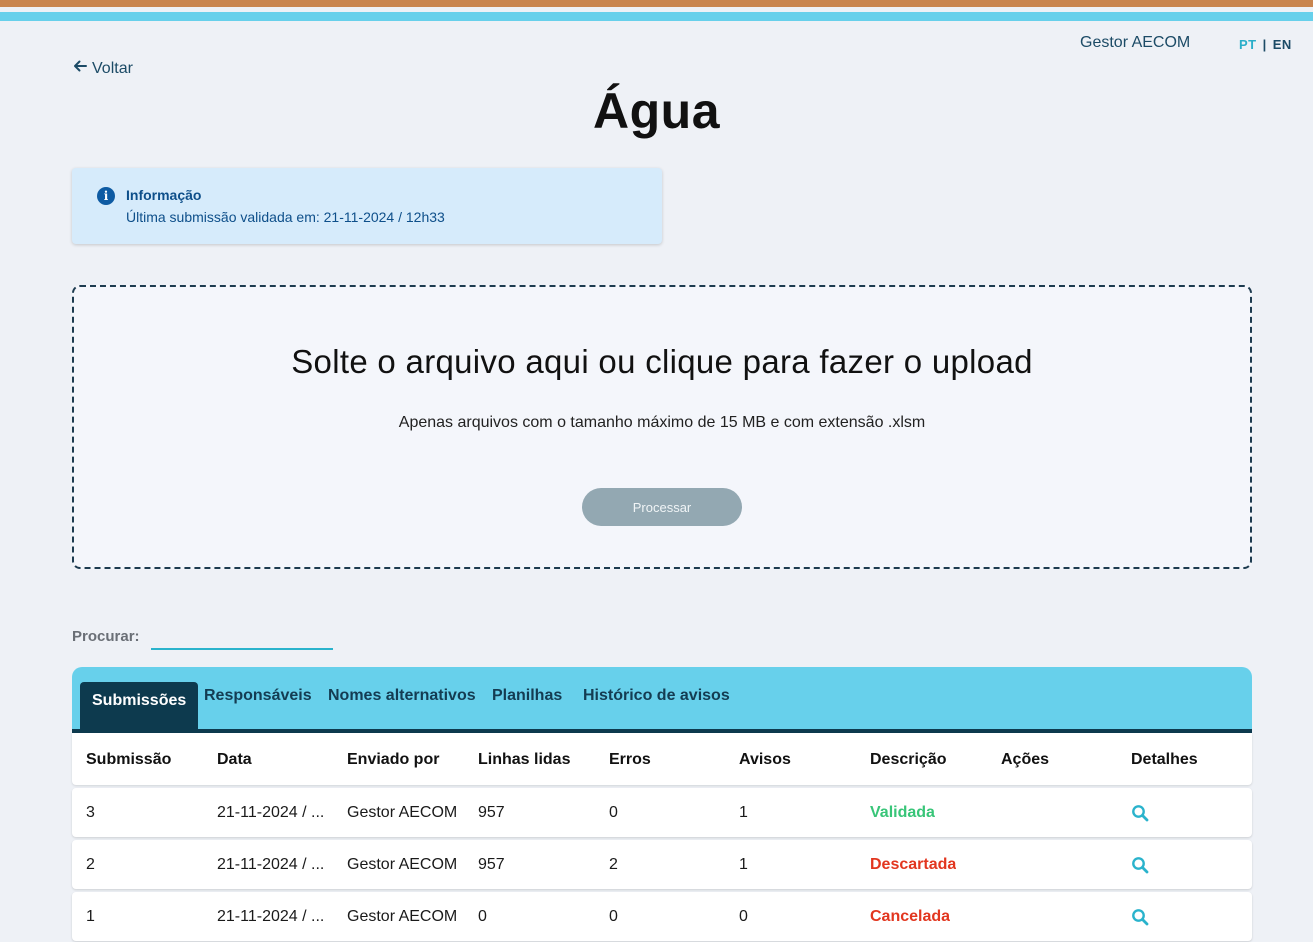 The image size is (1313, 942). Describe the element at coordinates (1282, 44) in the screenshot. I see `lang-en-link: EN` at that location.